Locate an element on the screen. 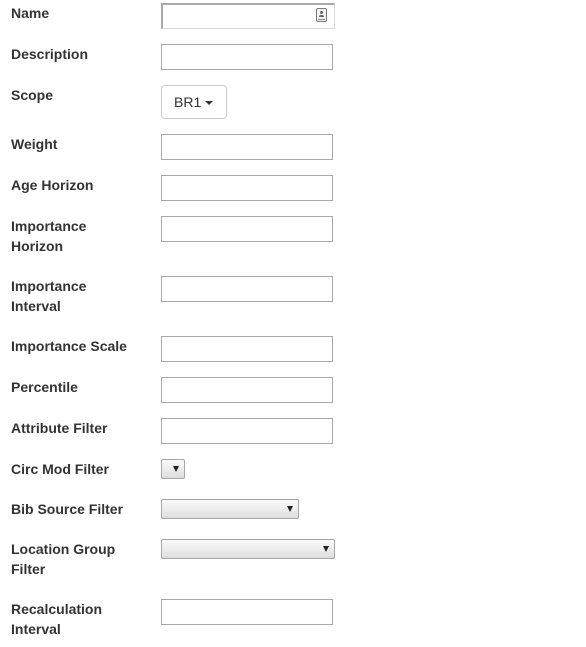  importance-horizon-label: Importance Horizon is located at coordinates (49, 236).